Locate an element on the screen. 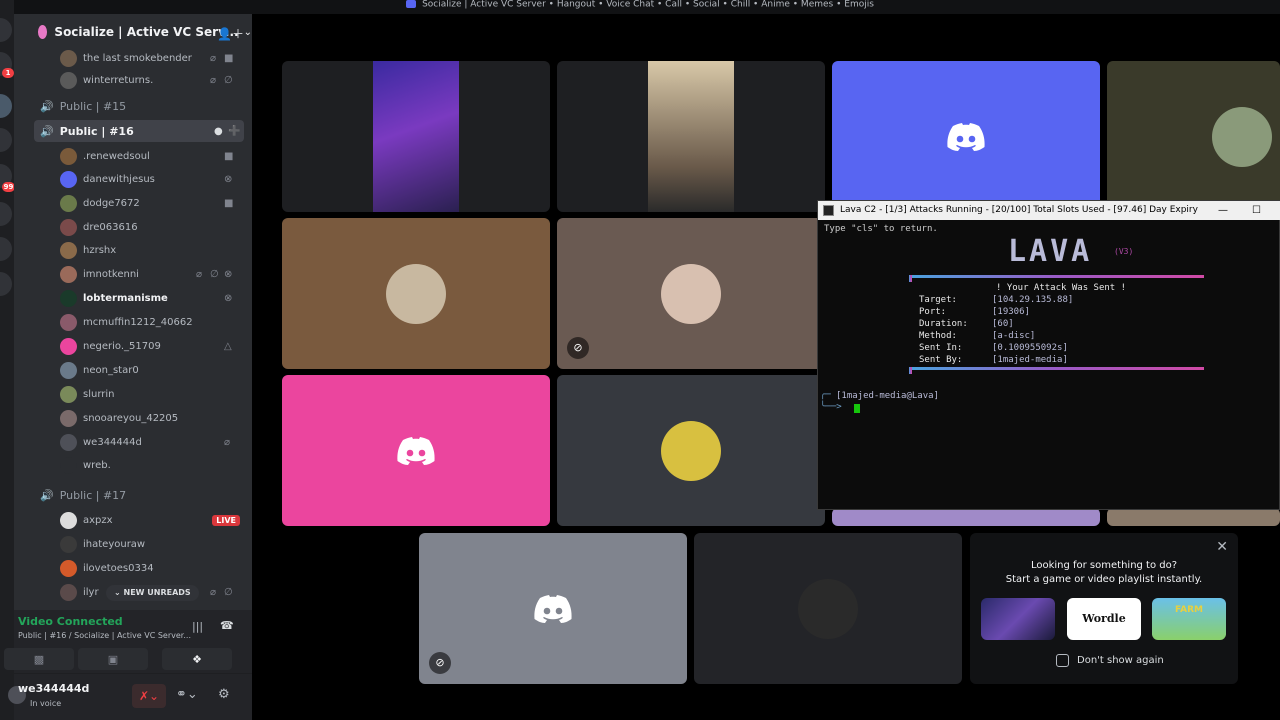 This screenshot has width=1280, height=720. discord-logo-icon is located at coordinates (553, 608).